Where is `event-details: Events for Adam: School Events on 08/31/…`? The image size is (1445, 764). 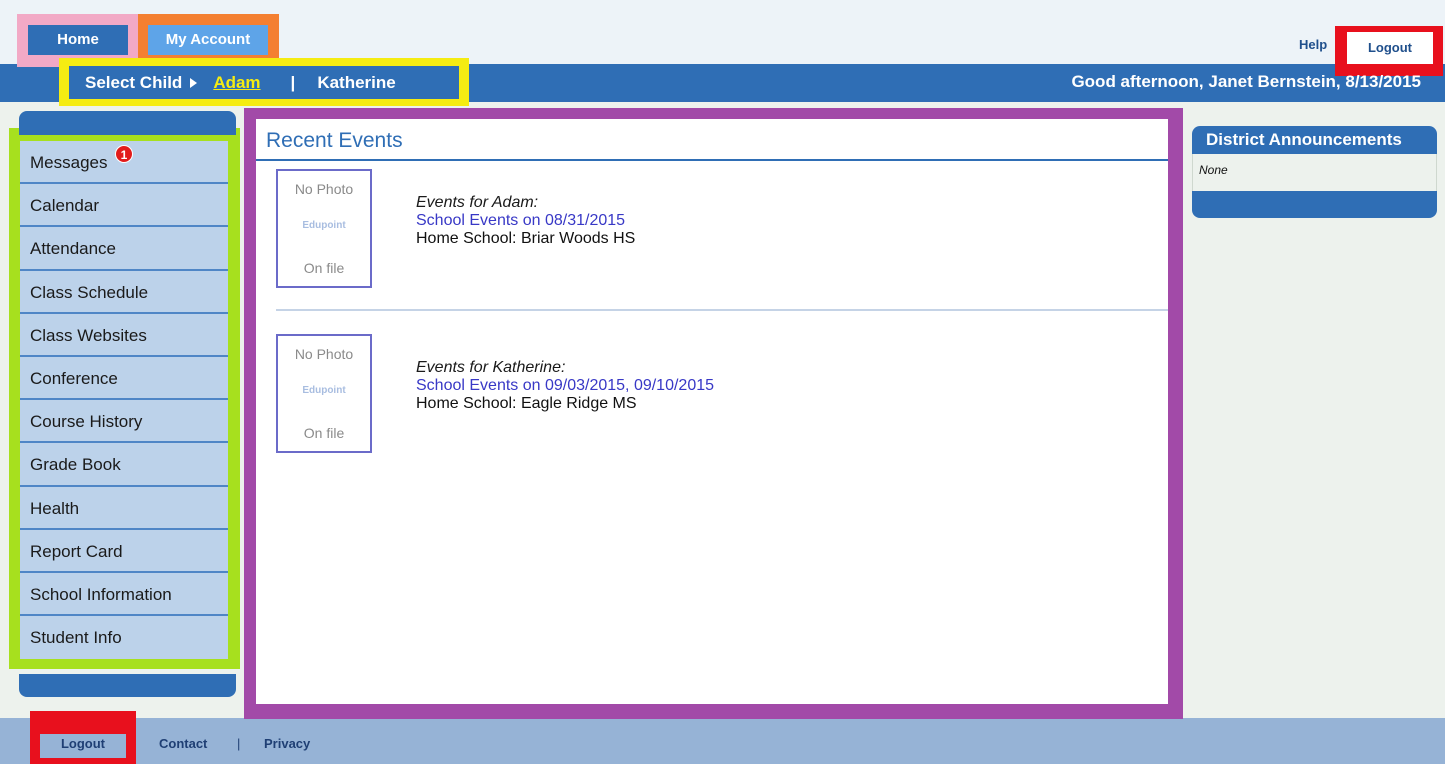
event-details: Events for Adam: School Events on 08/31/… is located at coordinates (525, 221).